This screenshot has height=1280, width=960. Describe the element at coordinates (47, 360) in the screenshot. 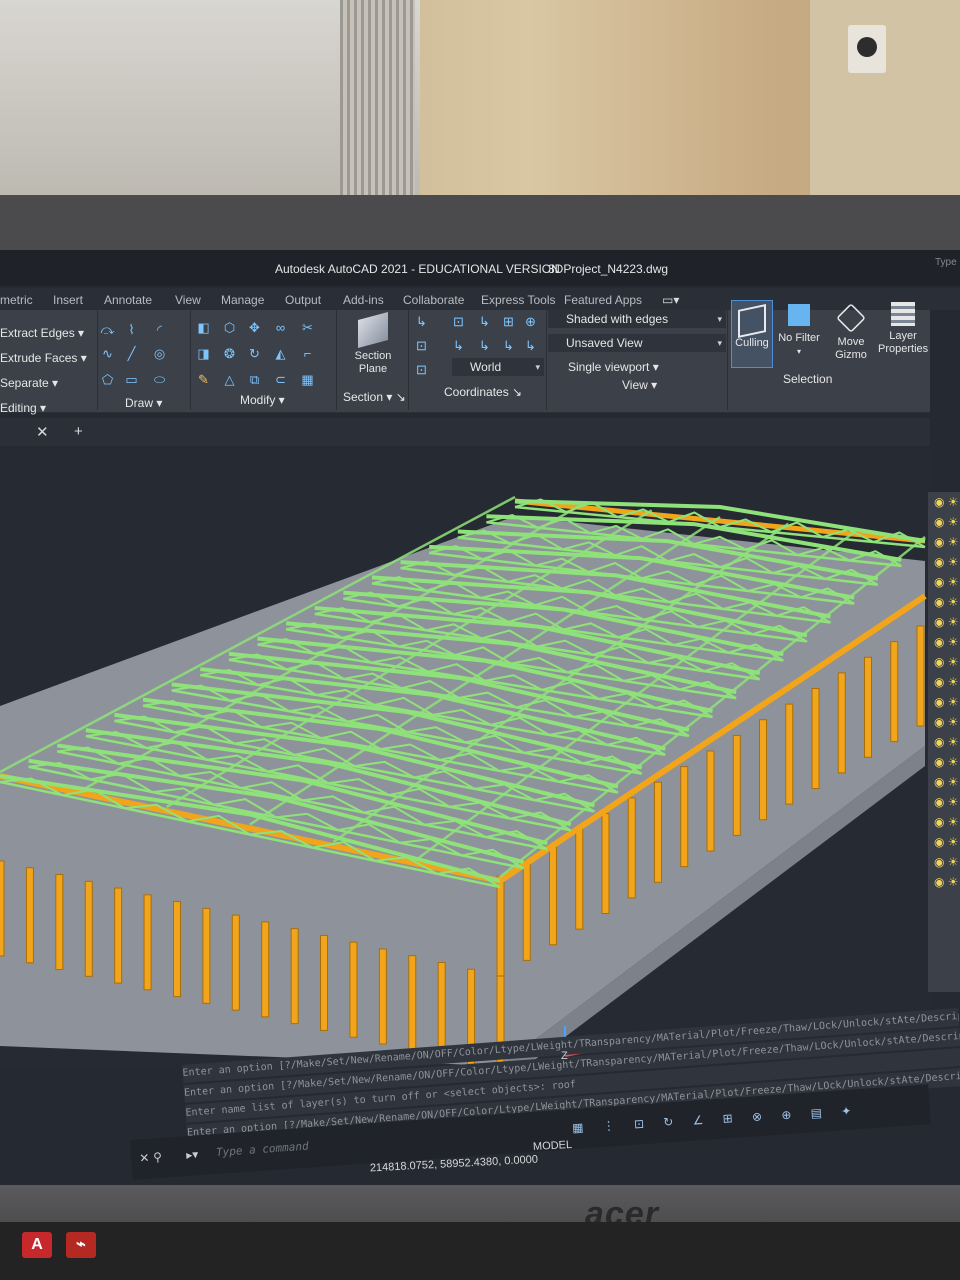

I see `extrude-faces-button: Extrude Faces ▾` at that location.